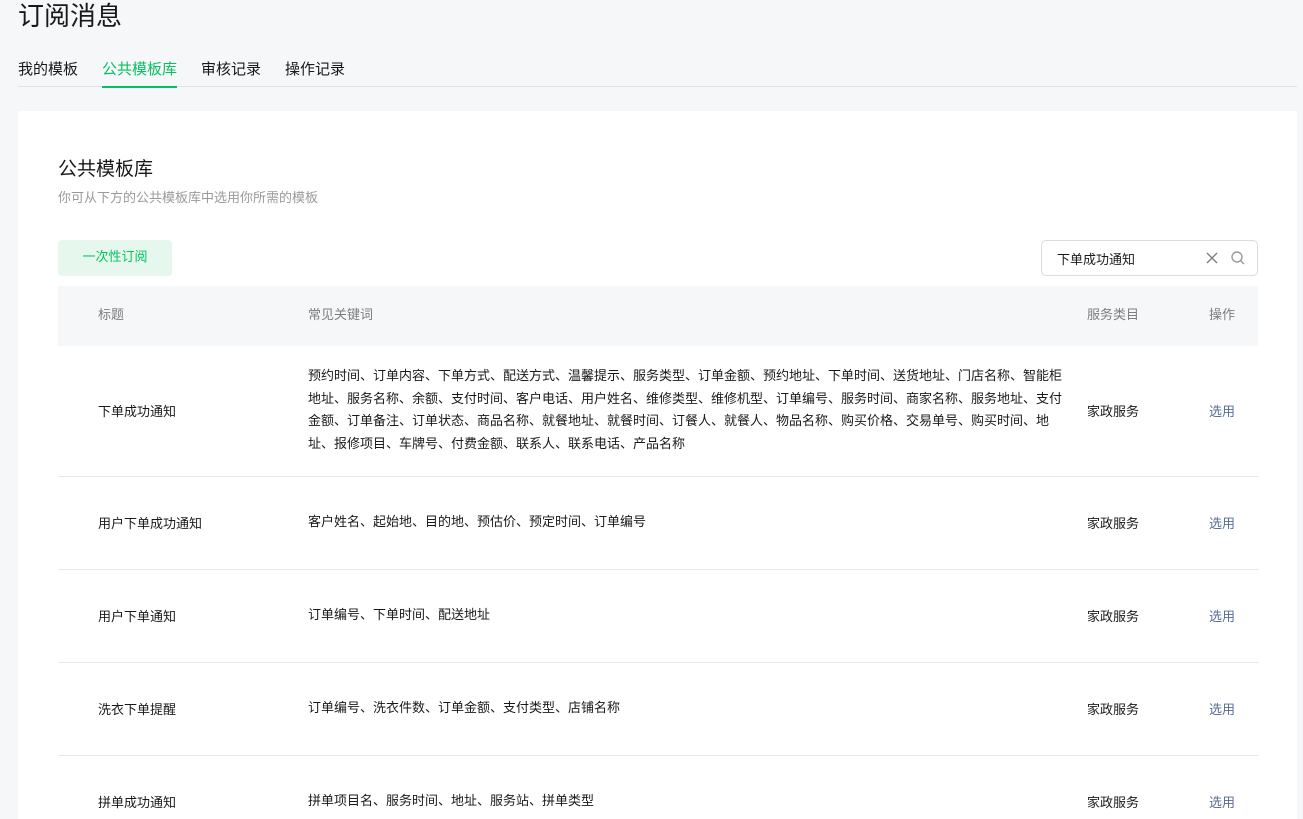  Describe the element at coordinates (315, 72) in the screenshot. I see `tab-operation-records: 操作记录` at that location.